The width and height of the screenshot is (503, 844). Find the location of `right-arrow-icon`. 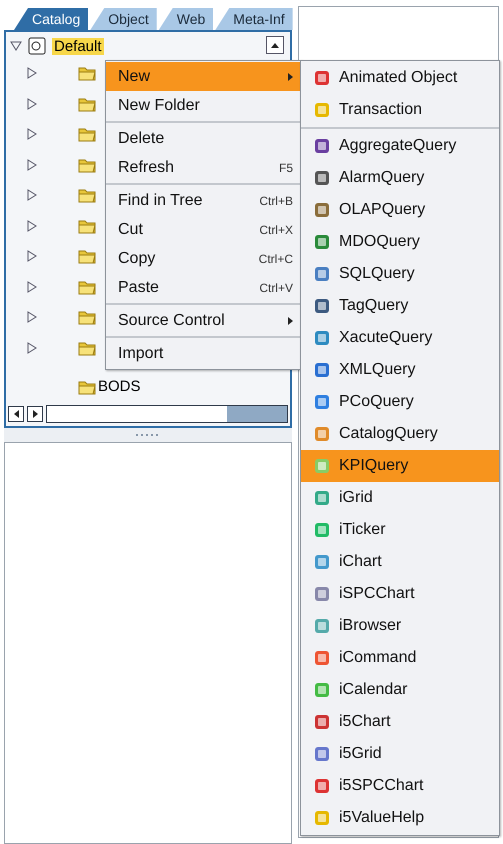

right-arrow-icon is located at coordinates (35, 414).